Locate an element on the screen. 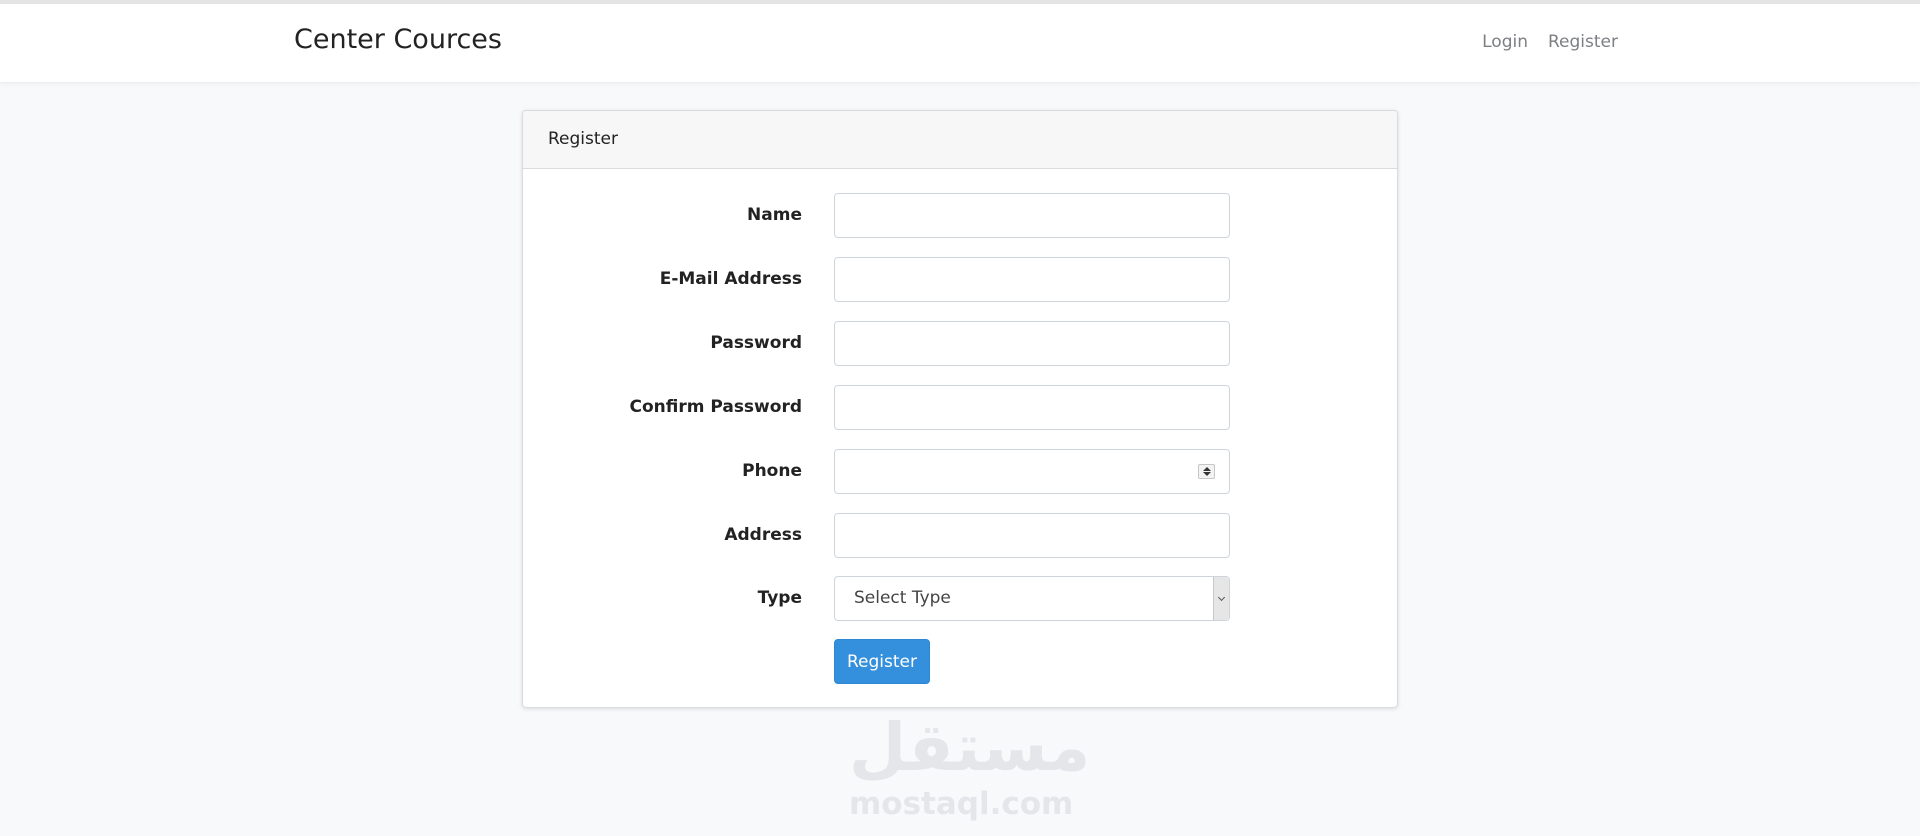 The image size is (1920, 836). nav-register-link: Register is located at coordinates (1583, 42).